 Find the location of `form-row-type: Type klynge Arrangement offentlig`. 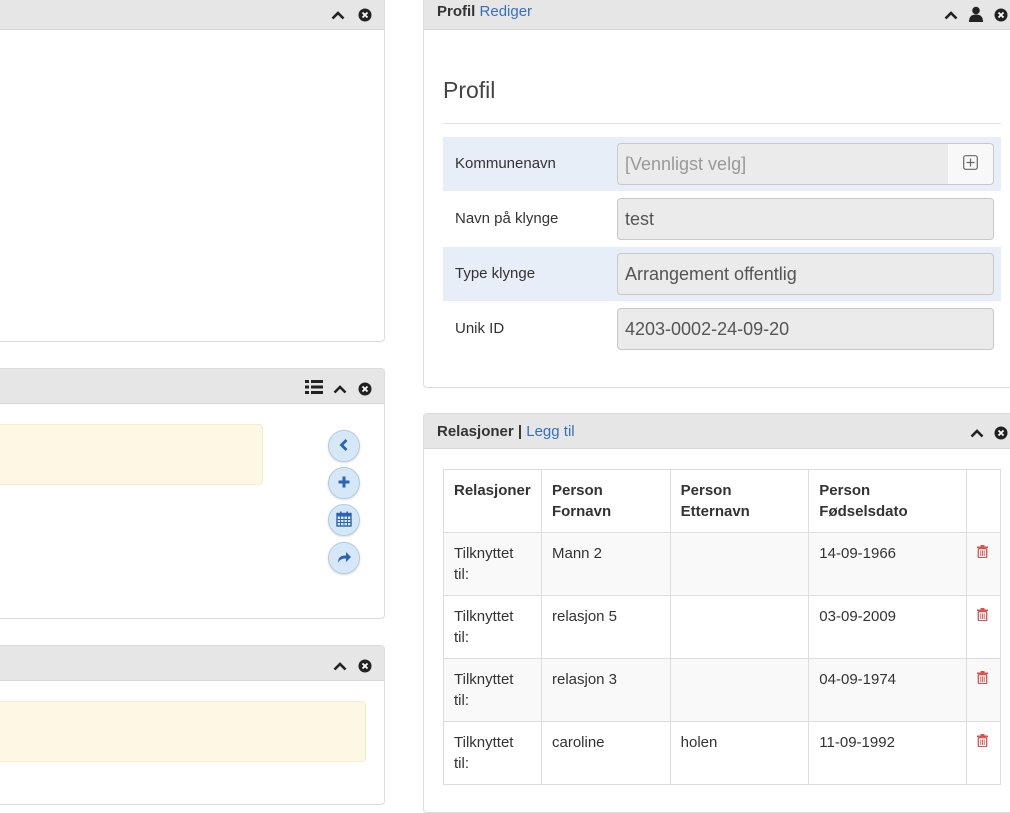

form-row-type: Type klynge Arrangement offentlig is located at coordinates (722, 274).